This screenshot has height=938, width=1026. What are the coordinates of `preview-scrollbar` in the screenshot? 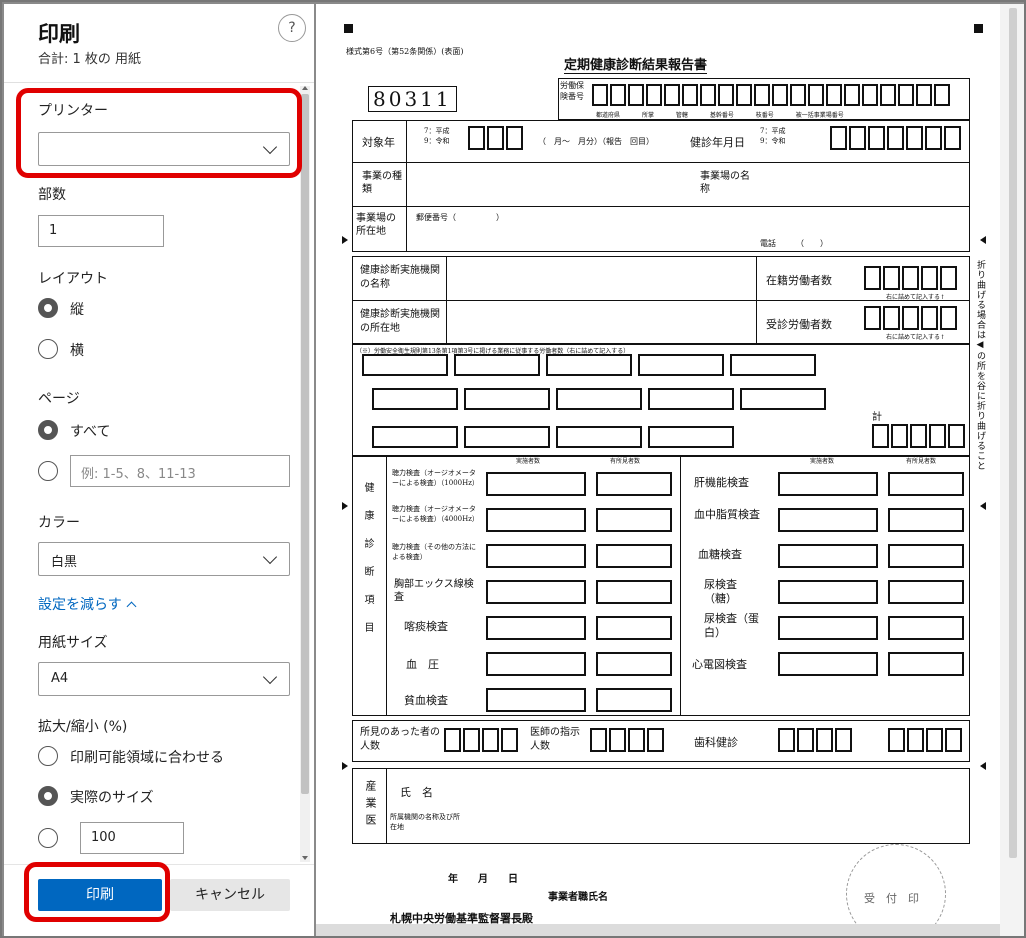 It's located at (1012, 470).